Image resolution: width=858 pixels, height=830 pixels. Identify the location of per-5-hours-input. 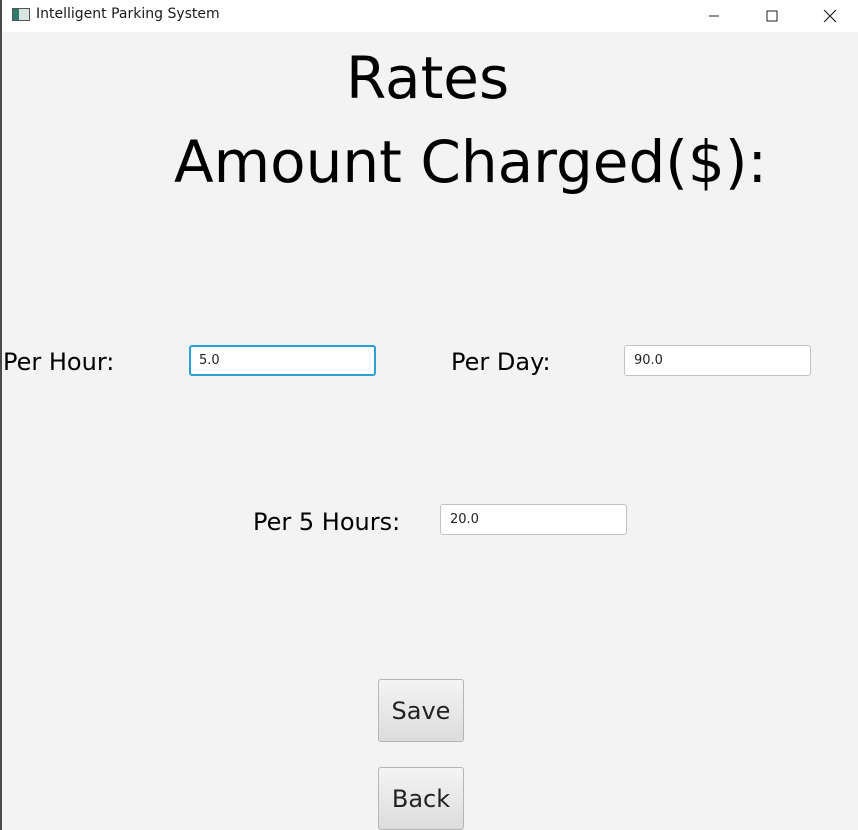
(533, 519).